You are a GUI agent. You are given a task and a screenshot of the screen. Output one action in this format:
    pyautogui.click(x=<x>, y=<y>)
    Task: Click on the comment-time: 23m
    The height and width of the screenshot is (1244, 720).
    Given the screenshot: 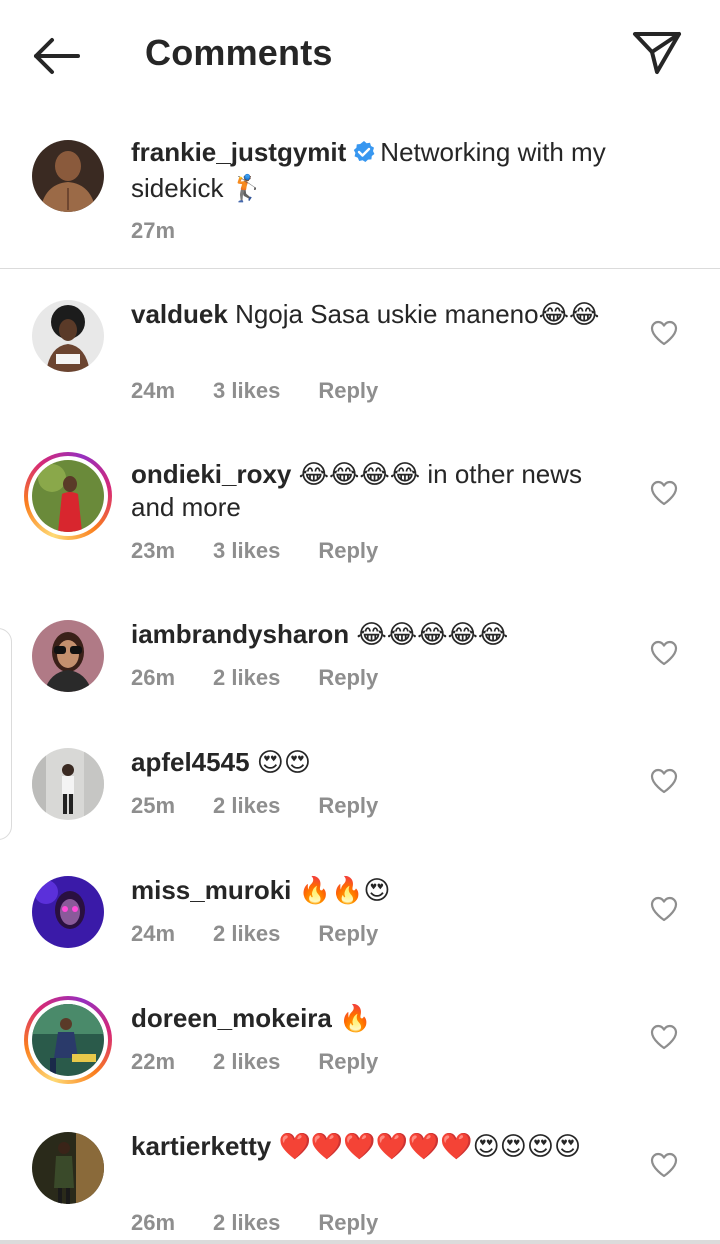 What is the action you would take?
    pyautogui.click(x=153, y=550)
    